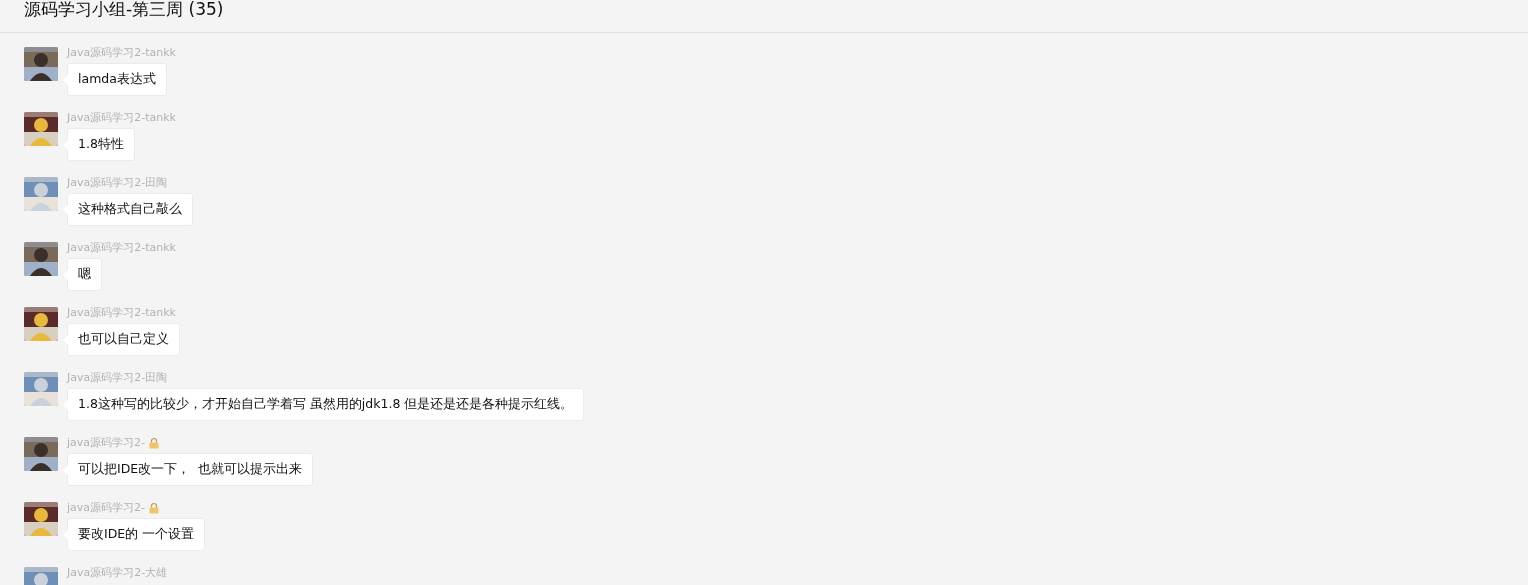 This screenshot has height=585, width=1528. Describe the element at coordinates (124, 10) in the screenshot. I see `chat-title: 源码学习小组-第三周 (35)` at that location.